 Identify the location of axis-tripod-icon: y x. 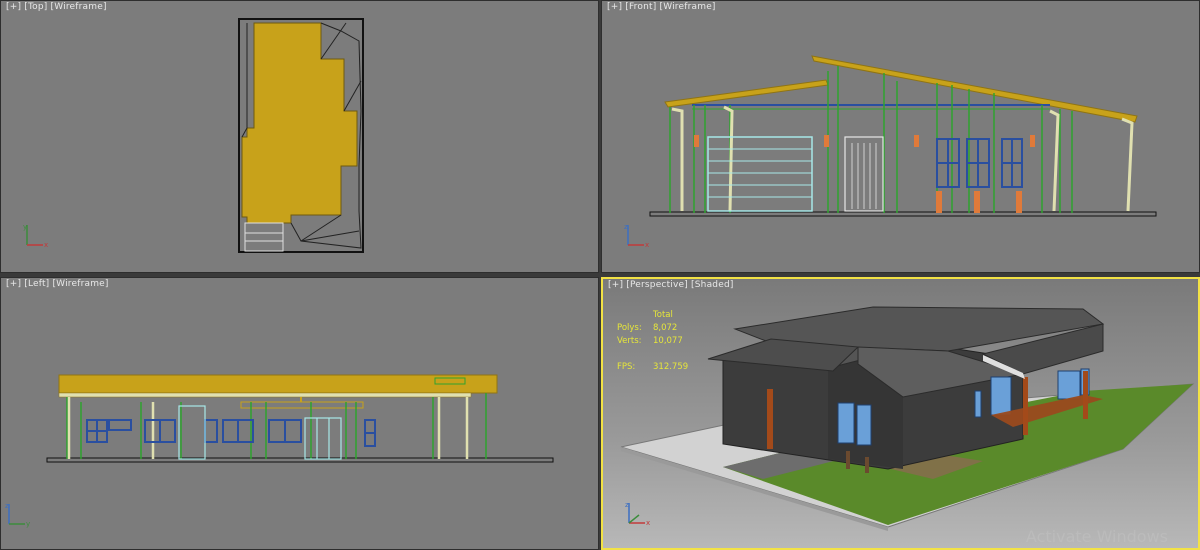
(35, 236).